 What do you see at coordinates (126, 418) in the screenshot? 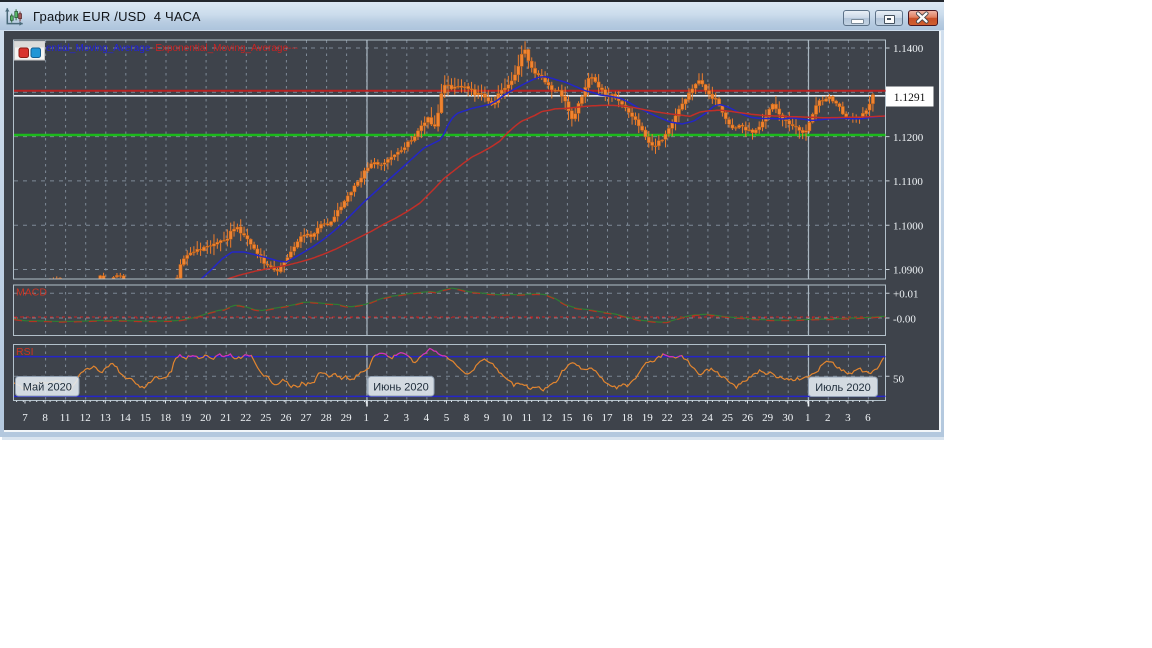
I see `svg-text: 14` at bounding box center [126, 418].